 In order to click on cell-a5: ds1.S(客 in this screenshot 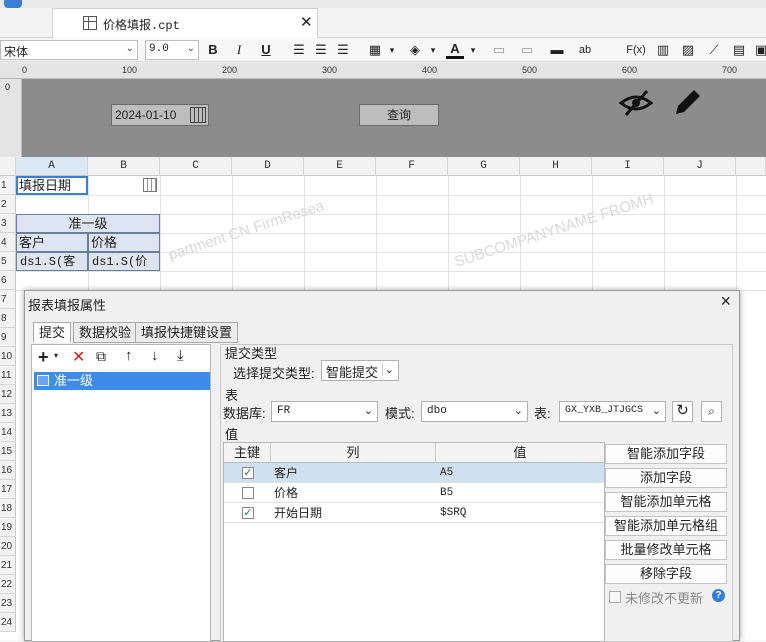, I will do `click(52, 261)`.